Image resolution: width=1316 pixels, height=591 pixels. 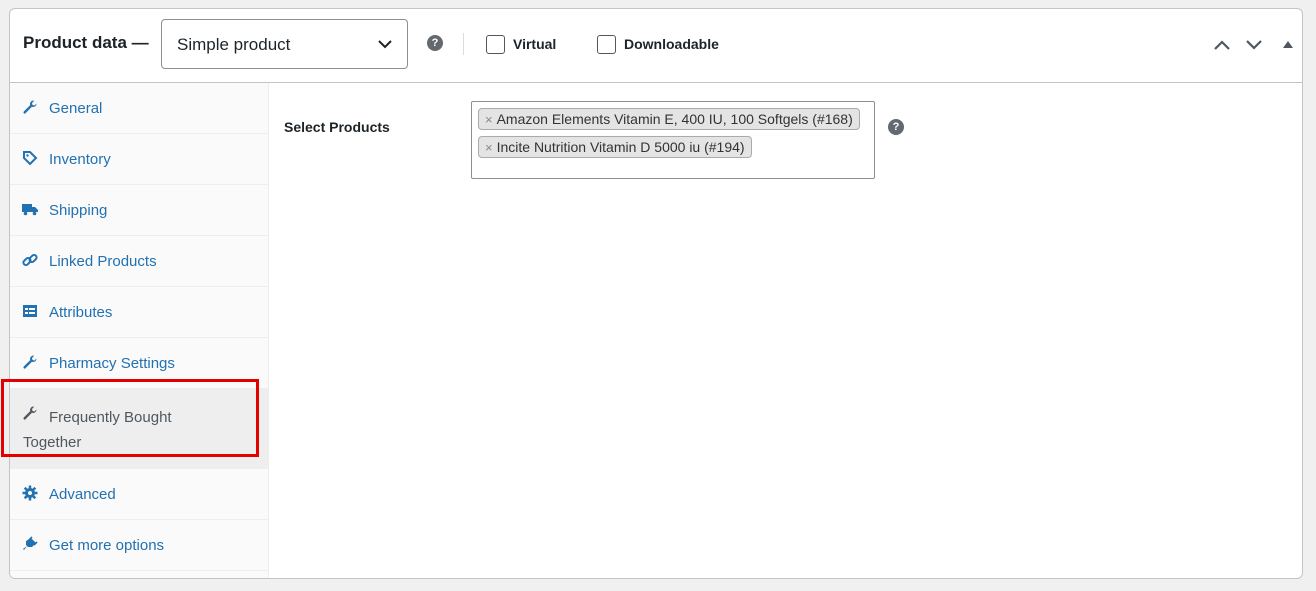 What do you see at coordinates (81, 312) in the screenshot?
I see `tab-label: Attributes` at bounding box center [81, 312].